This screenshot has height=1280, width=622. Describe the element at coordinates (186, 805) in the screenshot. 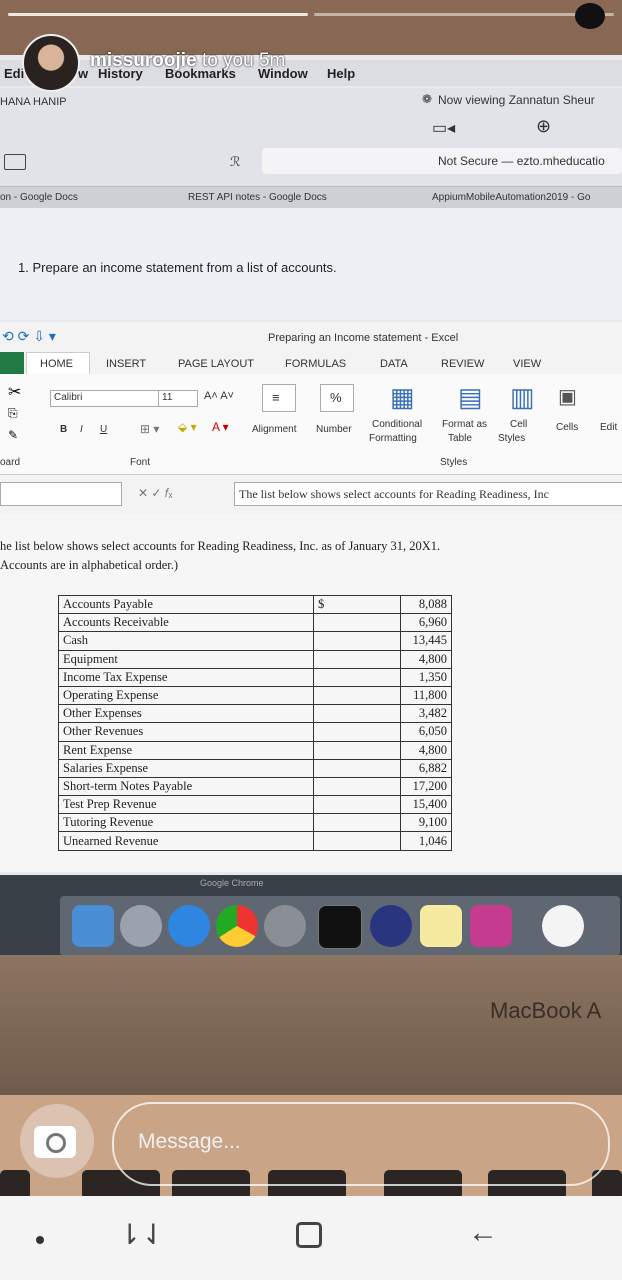

I see `account-name-cell: Test Prep Revenue` at that location.